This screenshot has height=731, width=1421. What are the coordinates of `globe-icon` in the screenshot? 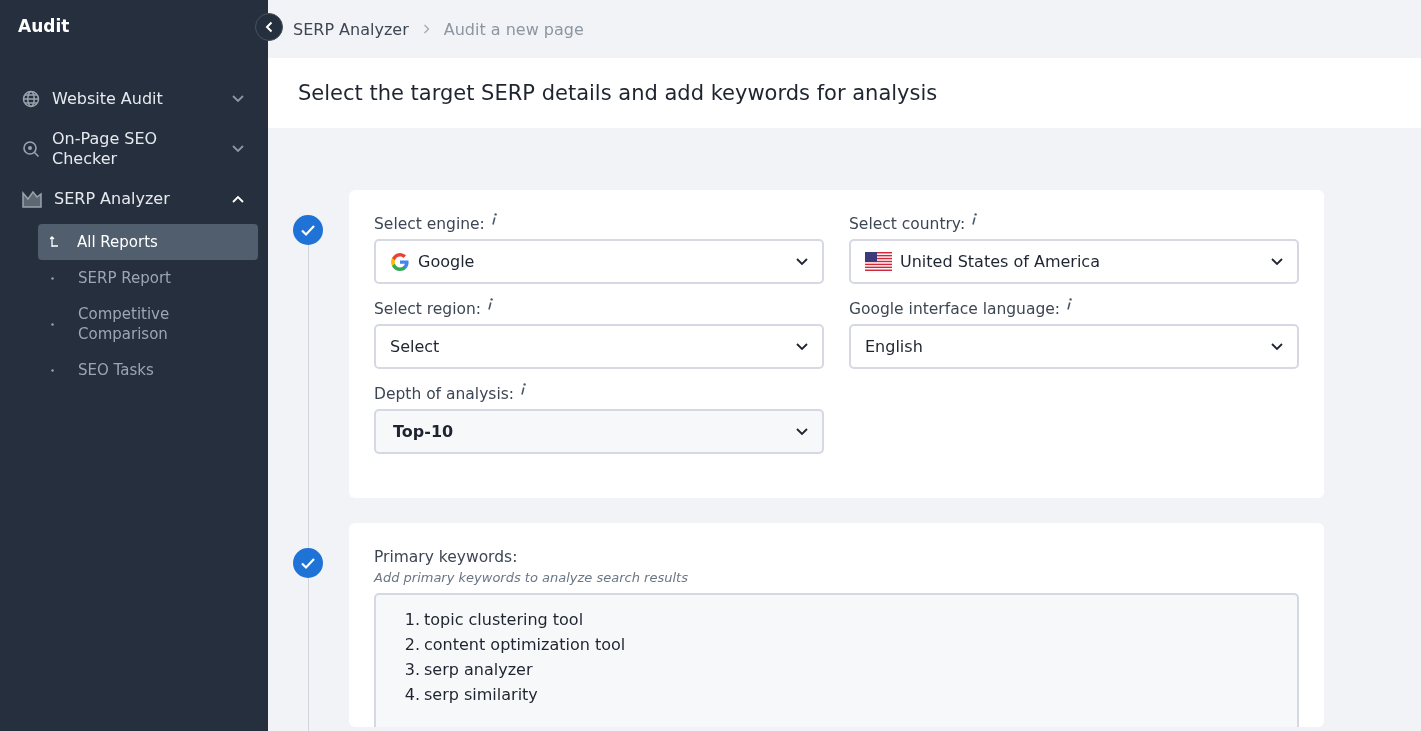 It's located at (31, 99).